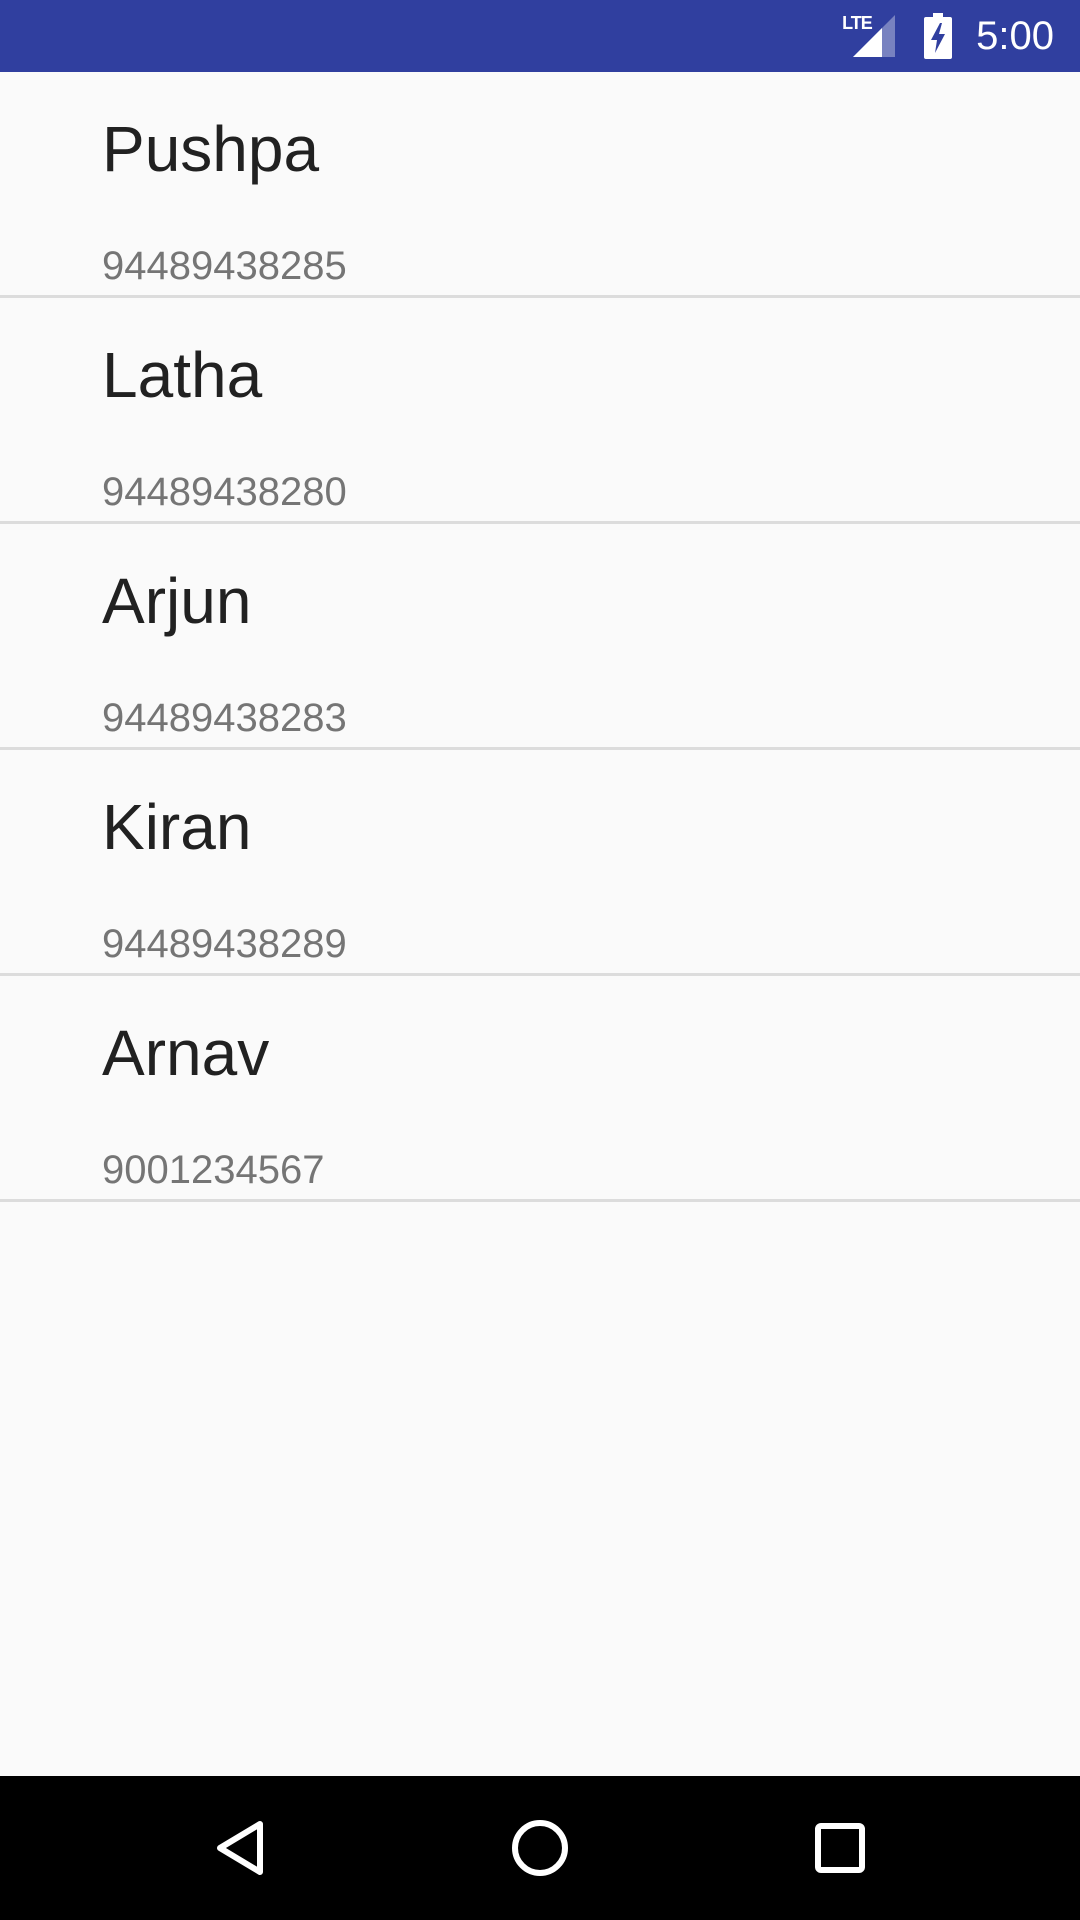 This screenshot has height=1920, width=1080. I want to click on recents-icon, so click(840, 1848).